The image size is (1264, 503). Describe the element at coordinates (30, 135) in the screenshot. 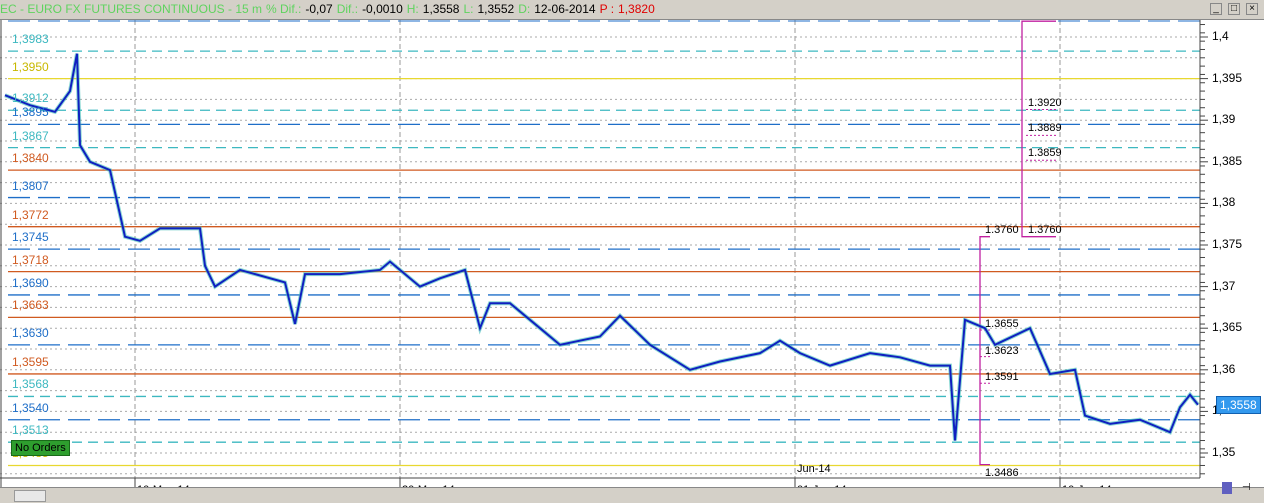

I see `level-label: 1,3867` at that location.